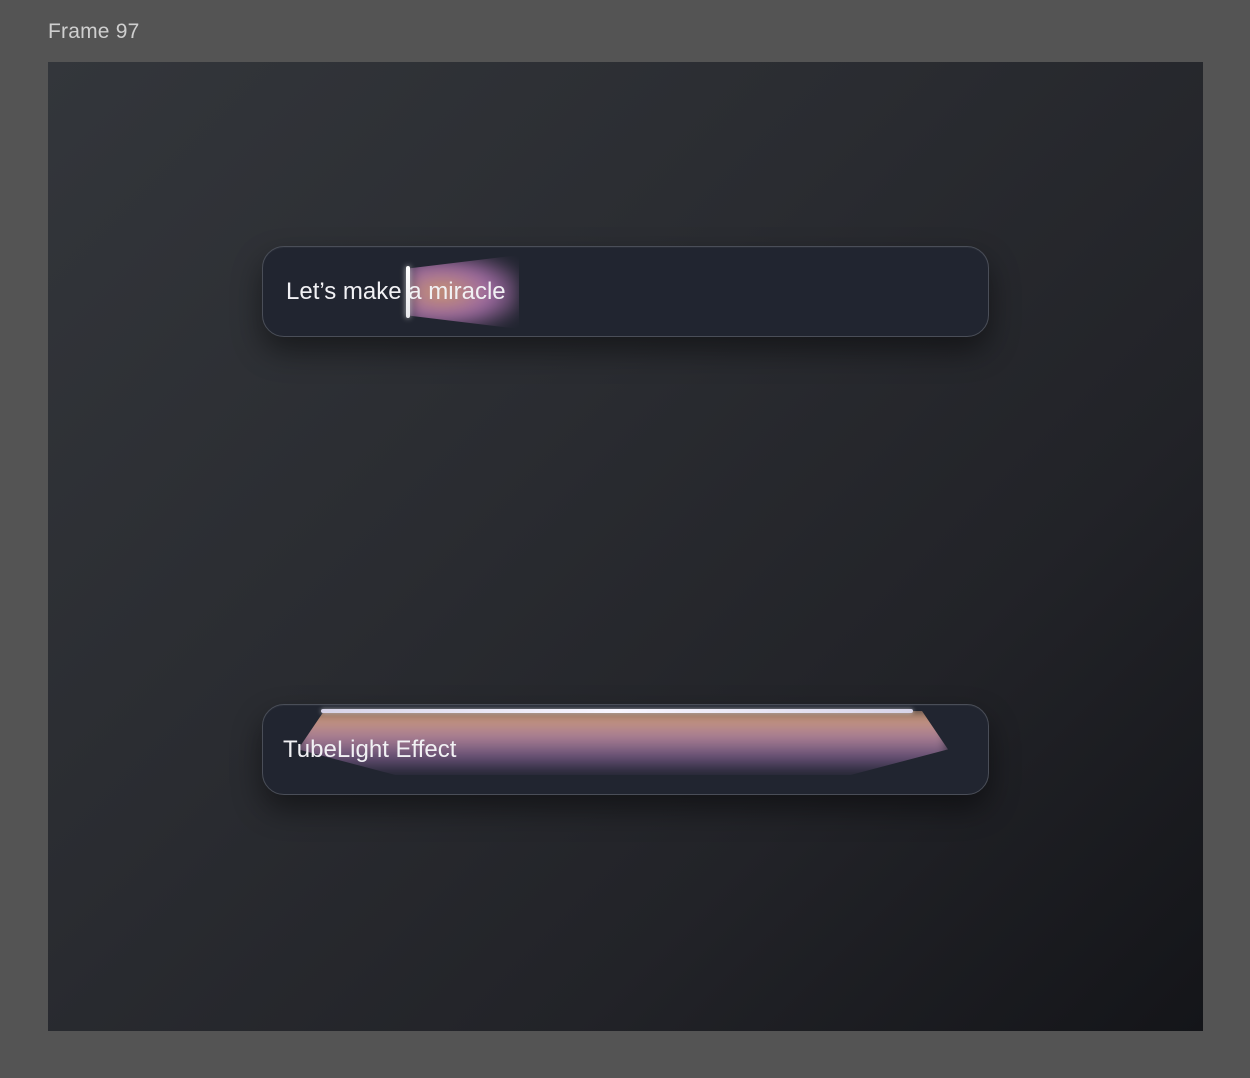  I want to click on tubelight-text: TubeLight Effect, so click(370, 749).